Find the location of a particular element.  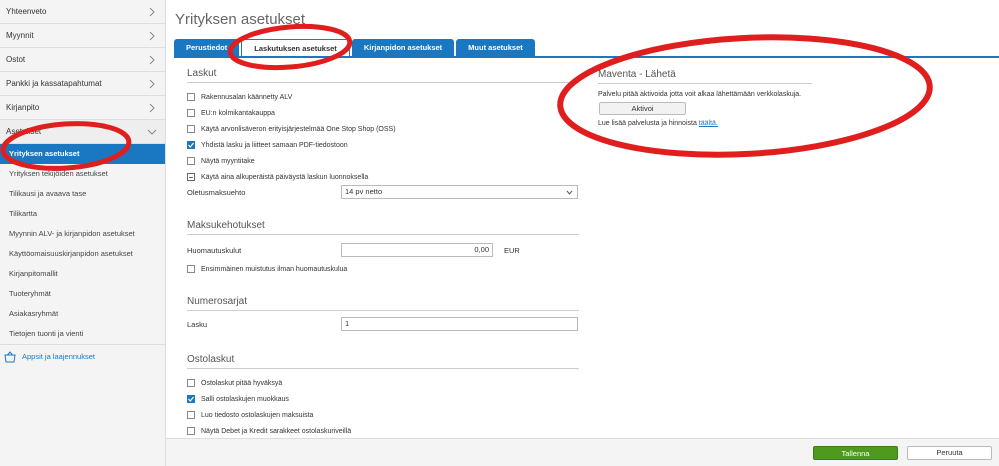

tab-kirjanpidon-asetukset: Kirjanpidon asetukset is located at coordinates (403, 48).